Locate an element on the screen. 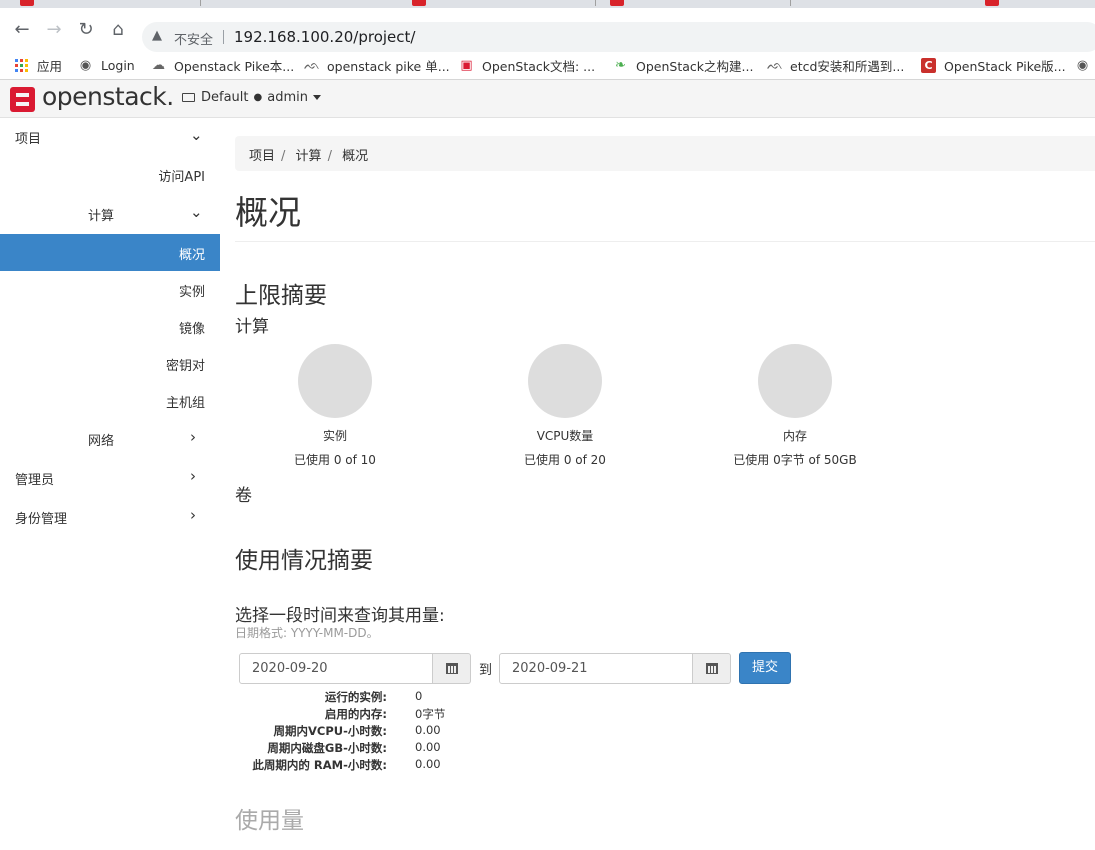 This screenshot has height=850, width=1095. calendar-icon is located at coordinates (451, 668).